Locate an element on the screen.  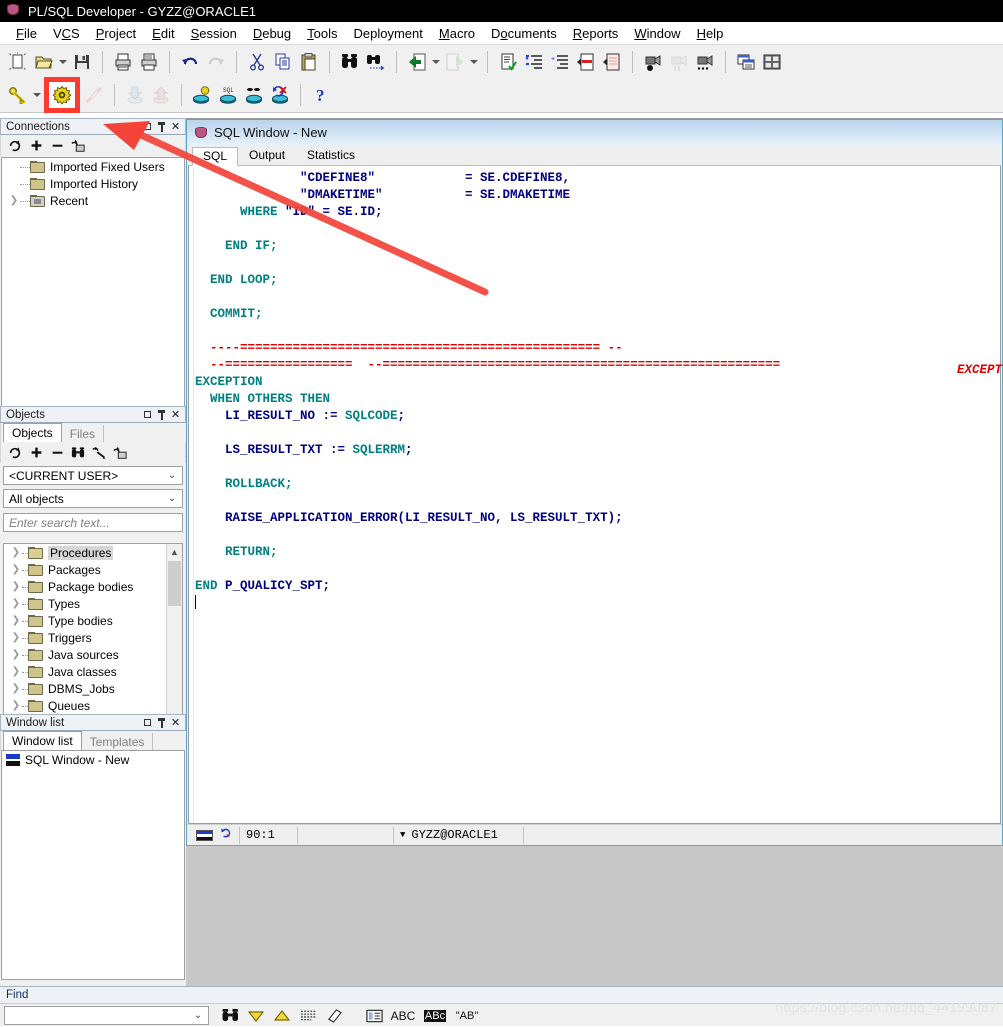
object-item-procedures: ❯ Procedures is located at coordinates (86, 552).